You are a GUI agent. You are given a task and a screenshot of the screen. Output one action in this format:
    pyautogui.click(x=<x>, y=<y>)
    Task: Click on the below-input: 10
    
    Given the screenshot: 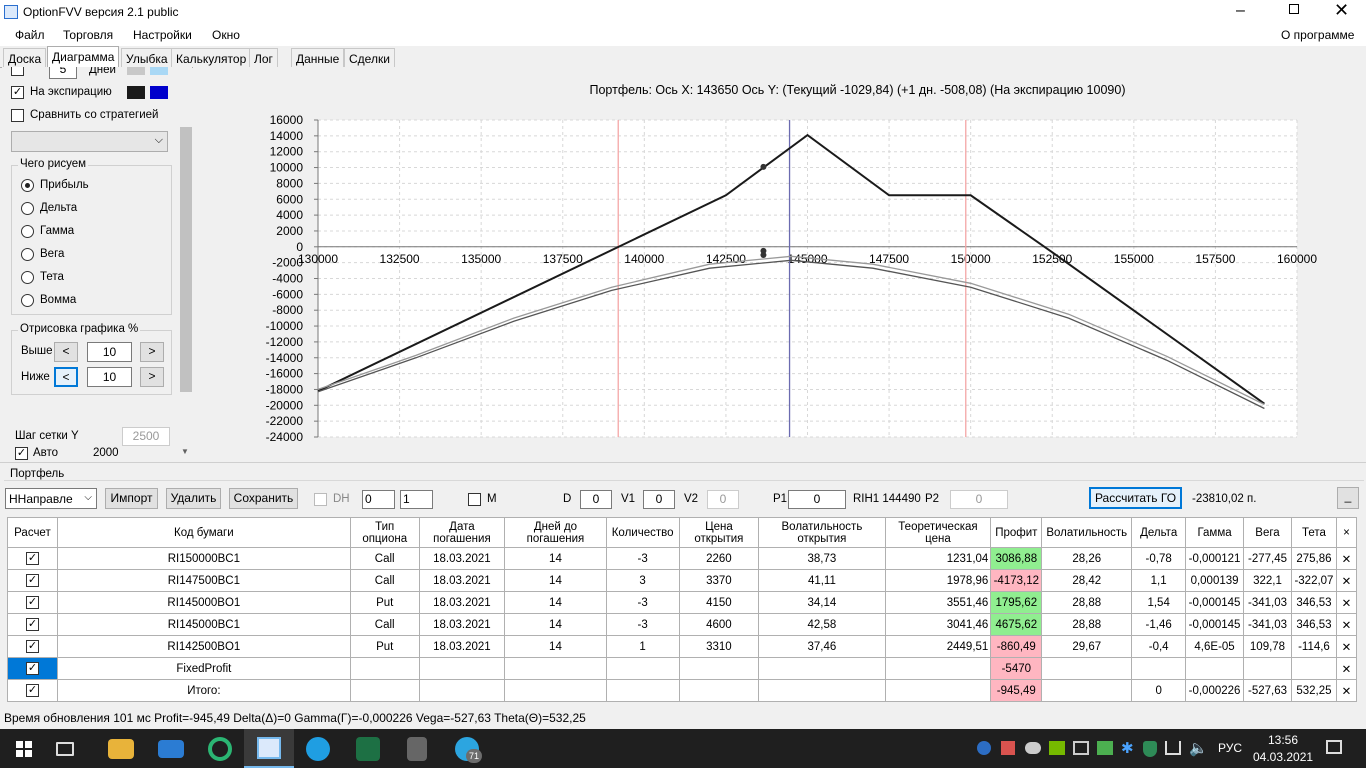 What is the action you would take?
    pyautogui.click(x=109, y=377)
    